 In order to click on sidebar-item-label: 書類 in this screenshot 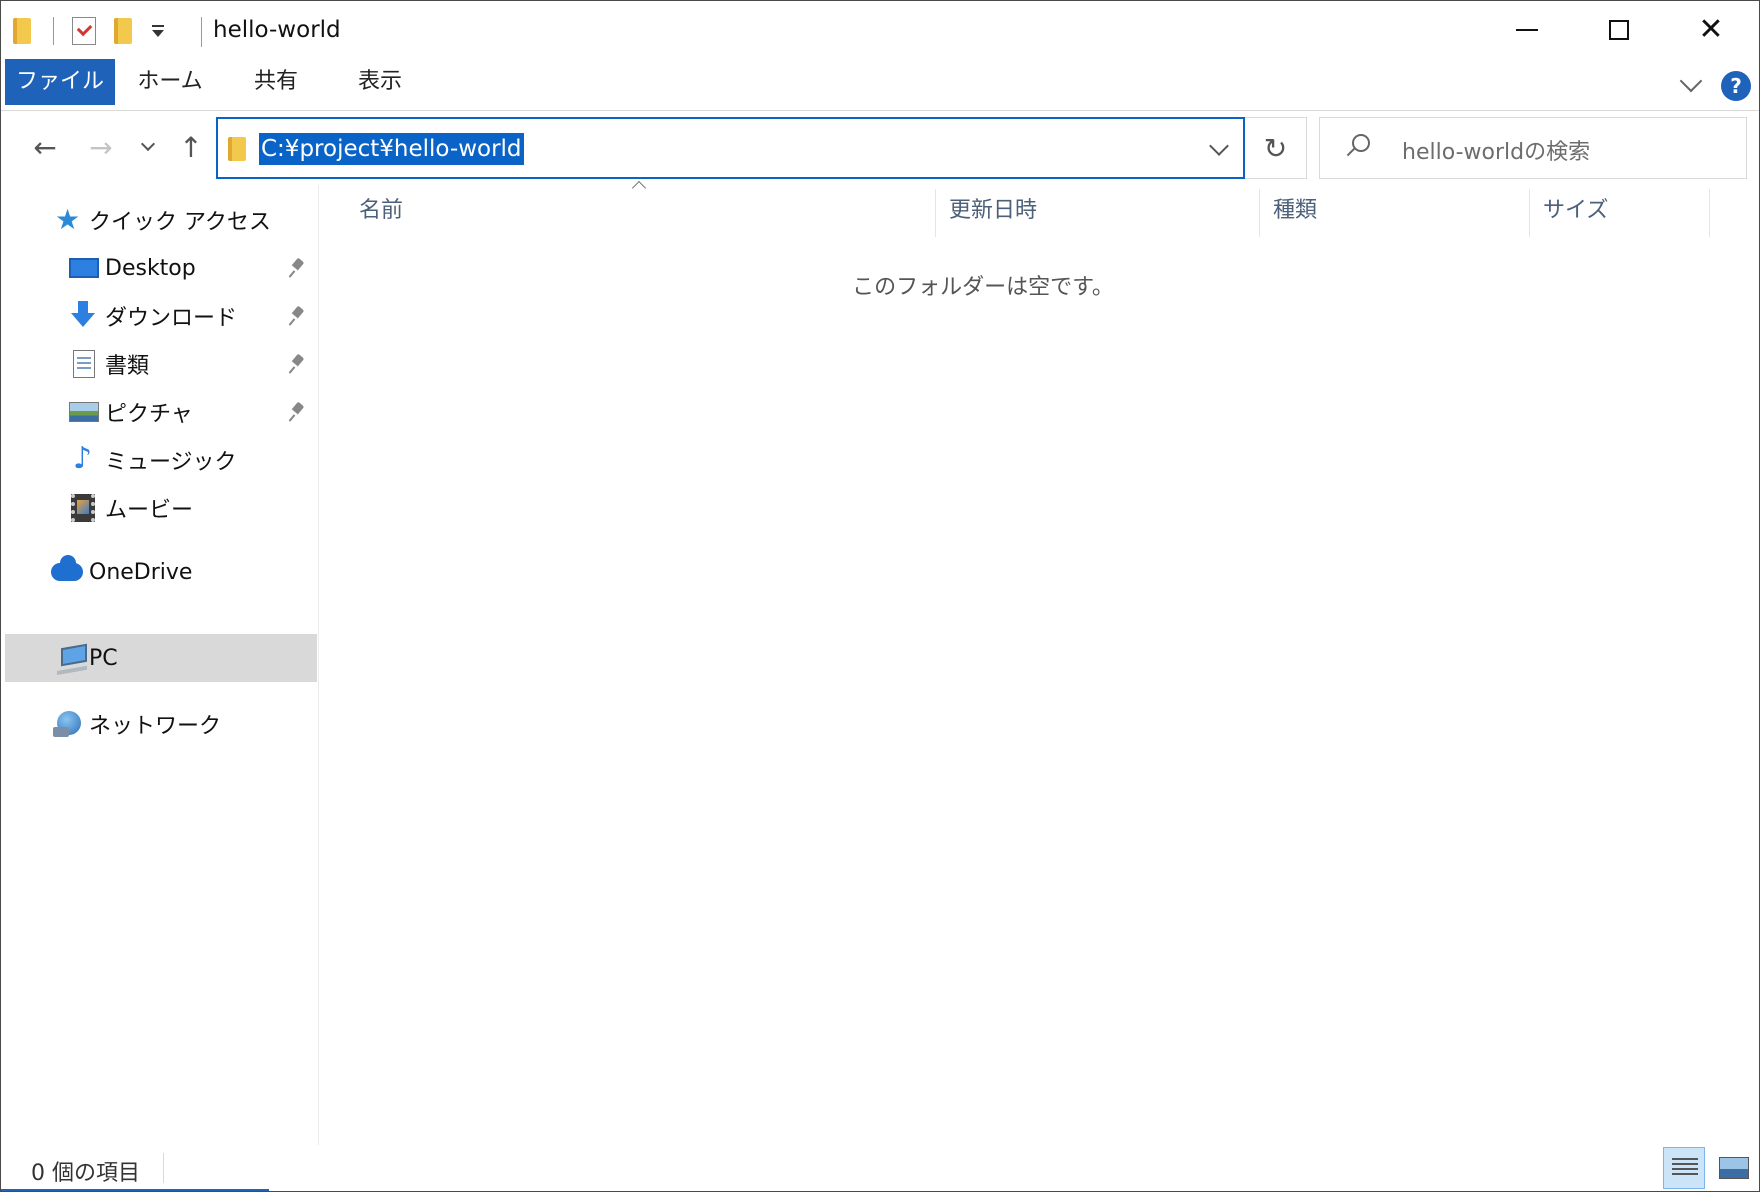, I will do `click(127, 366)`.